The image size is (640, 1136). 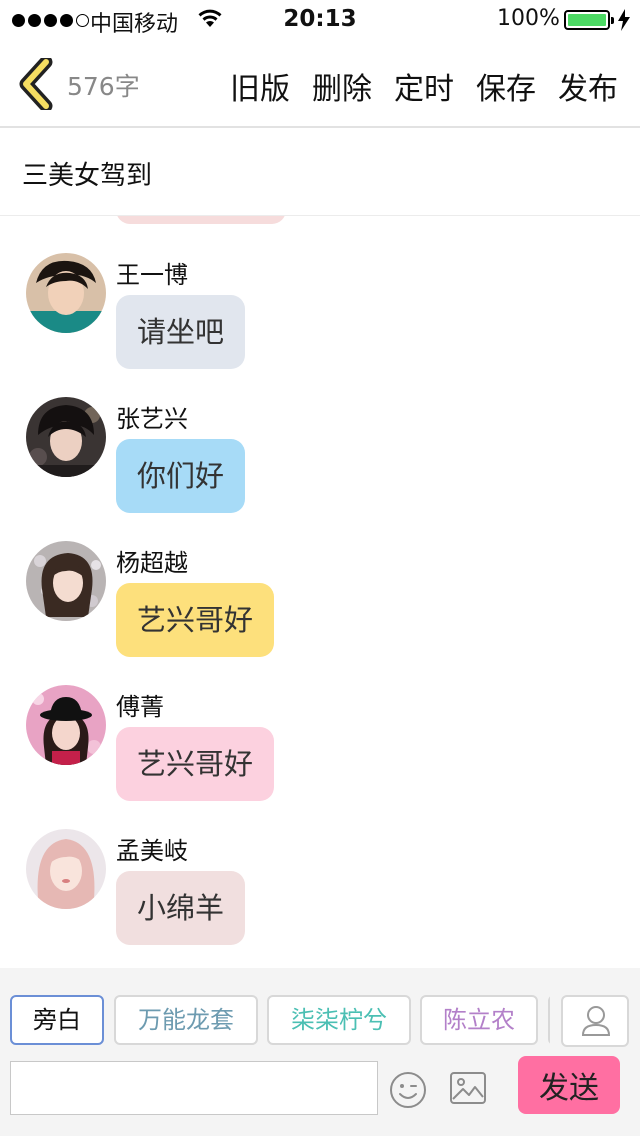 What do you see at coordinates (181, 332) in the screenshot?
I see `message-bubble: 请坐吧` at bounding box center [181, 332].